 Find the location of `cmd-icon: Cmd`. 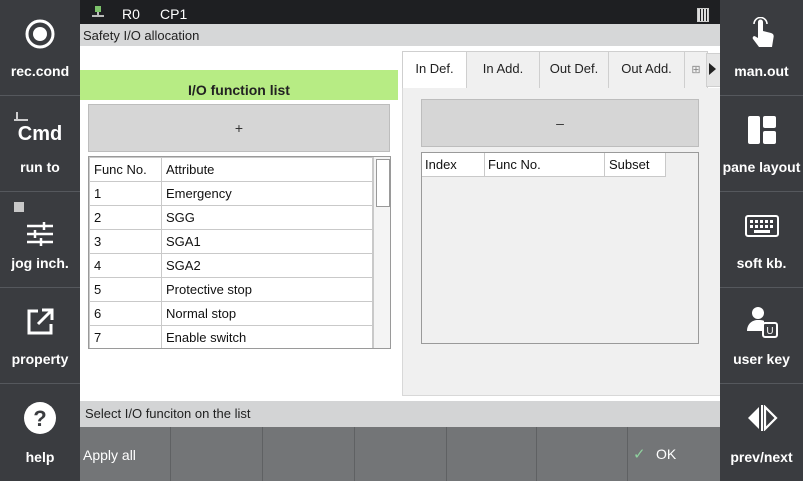

cmd-icon: Cmd is located at coordinates (40, 127).